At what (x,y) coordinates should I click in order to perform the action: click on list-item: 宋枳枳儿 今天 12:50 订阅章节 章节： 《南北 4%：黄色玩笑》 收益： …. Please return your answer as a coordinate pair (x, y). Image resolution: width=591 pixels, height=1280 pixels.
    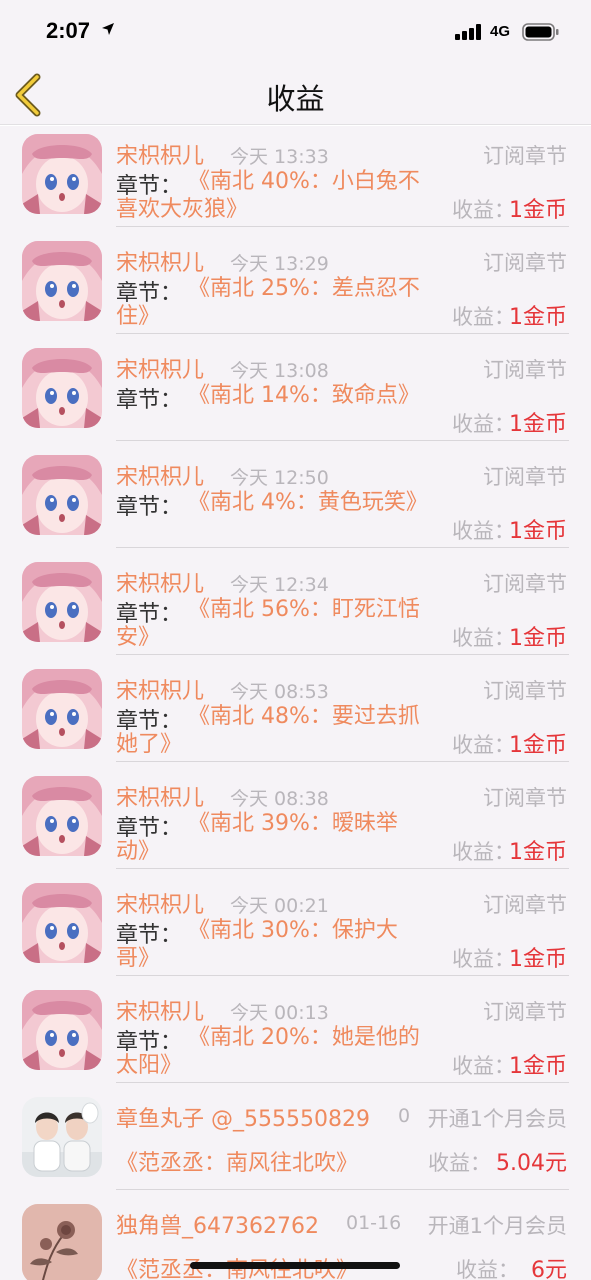
    Looking at the image, I should click on (295, 500).